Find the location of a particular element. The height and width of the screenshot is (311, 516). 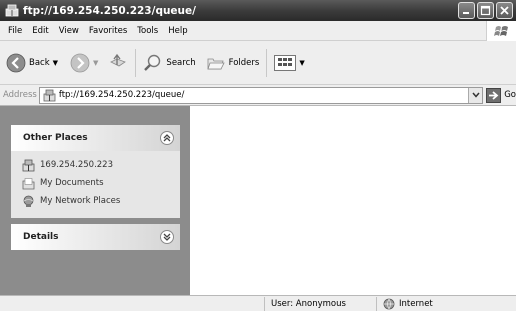

go-arrow-icon is located at coordinates (494, 95).